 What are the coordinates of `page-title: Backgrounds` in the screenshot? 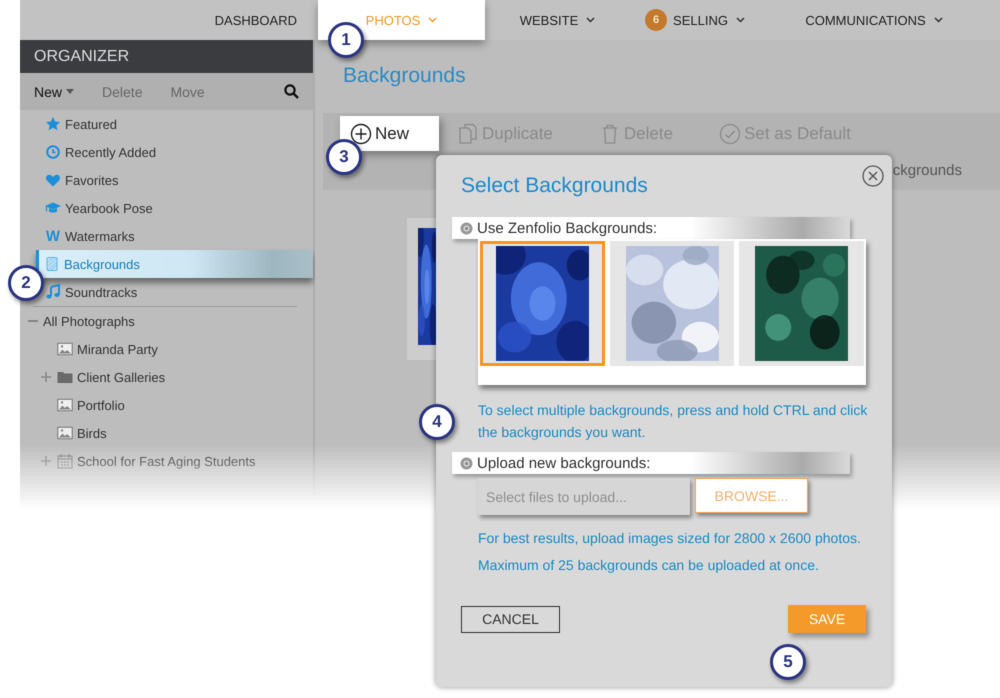 It's located at (404, 76).